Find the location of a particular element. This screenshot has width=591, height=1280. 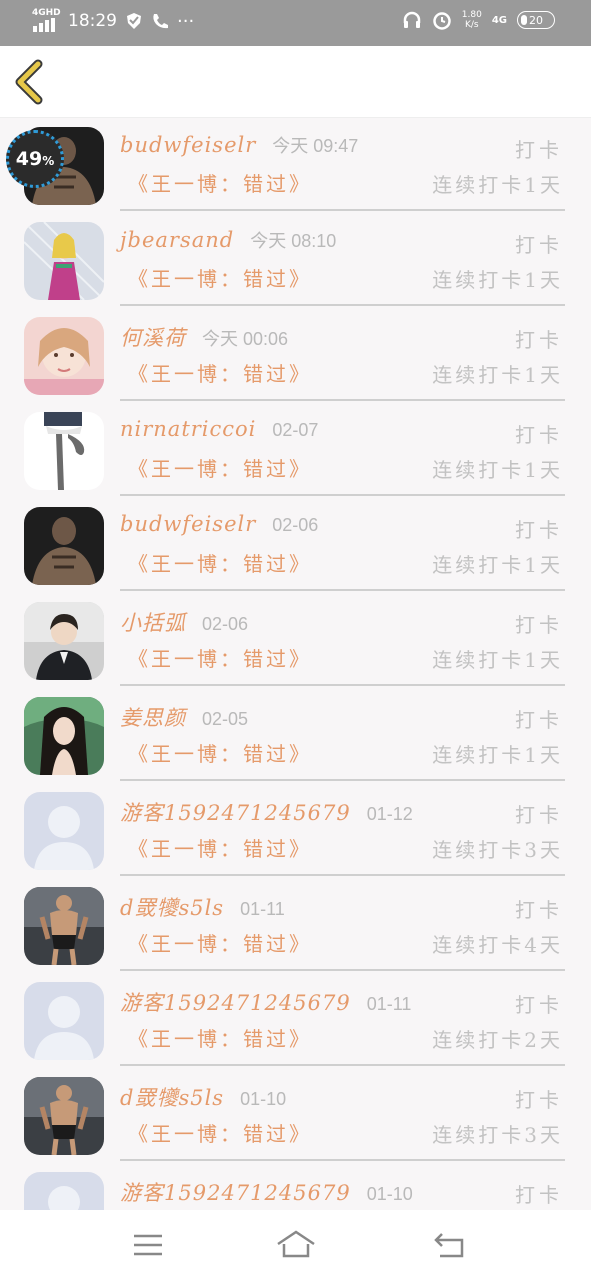

list-item: d罭犪s5ls 01-11 《王一博：错过》 打卡 连续打卡4天 is located at coordinates (295, 925).